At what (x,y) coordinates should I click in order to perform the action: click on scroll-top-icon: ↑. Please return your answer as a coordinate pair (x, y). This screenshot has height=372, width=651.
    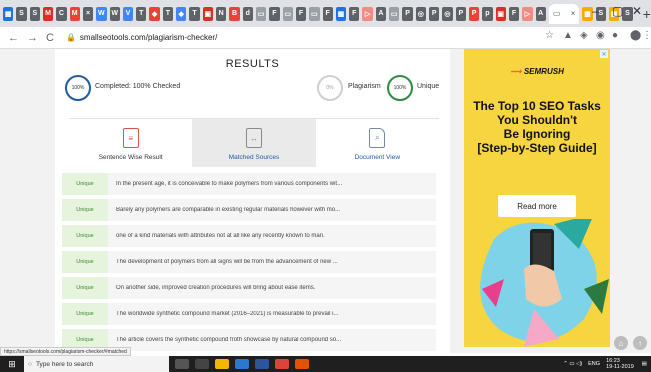
    Looking at the image, I should click on (640, 343).